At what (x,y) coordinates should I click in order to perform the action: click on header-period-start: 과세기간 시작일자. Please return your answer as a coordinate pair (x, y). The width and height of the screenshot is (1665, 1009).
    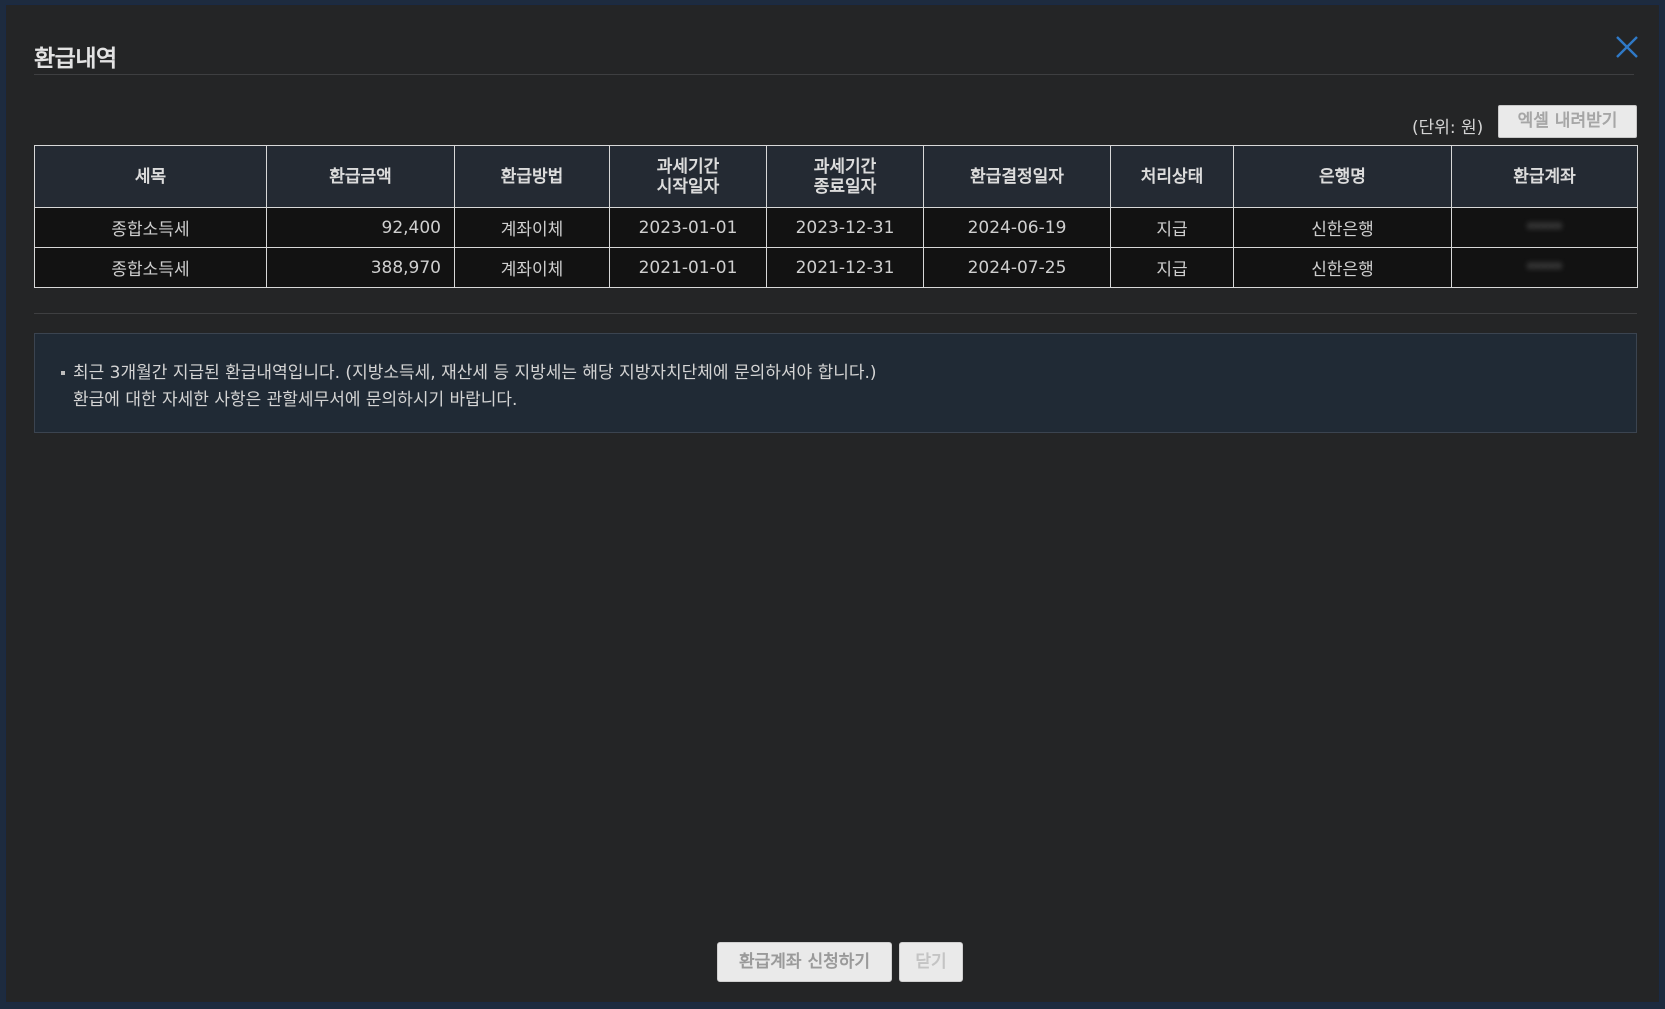
    Looking at the image, I should click on (688, 176).